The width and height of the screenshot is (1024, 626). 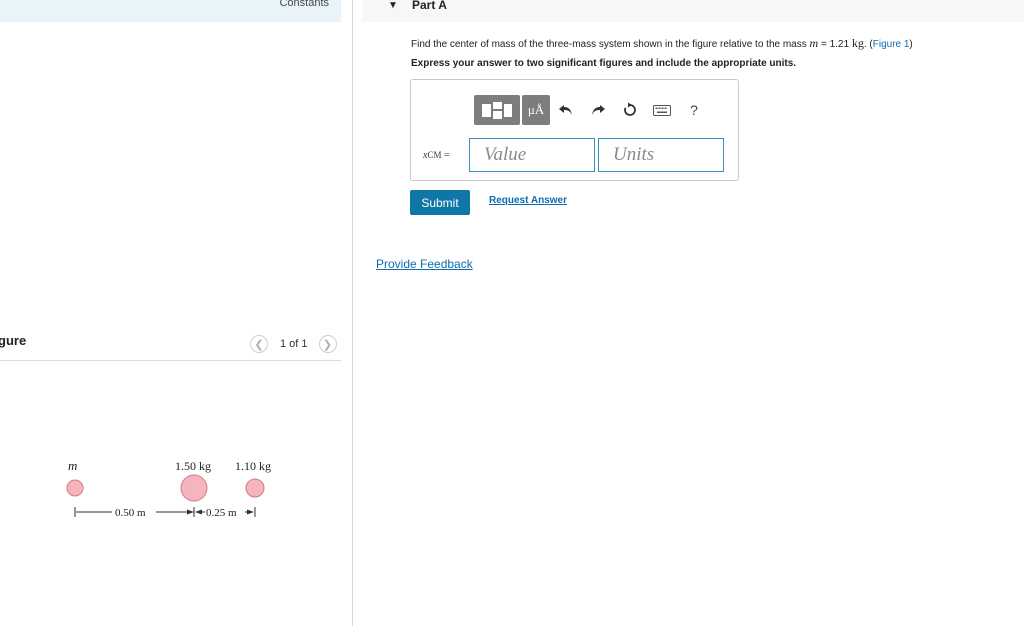 I want to click on value-input, so click(x=532, y=155).